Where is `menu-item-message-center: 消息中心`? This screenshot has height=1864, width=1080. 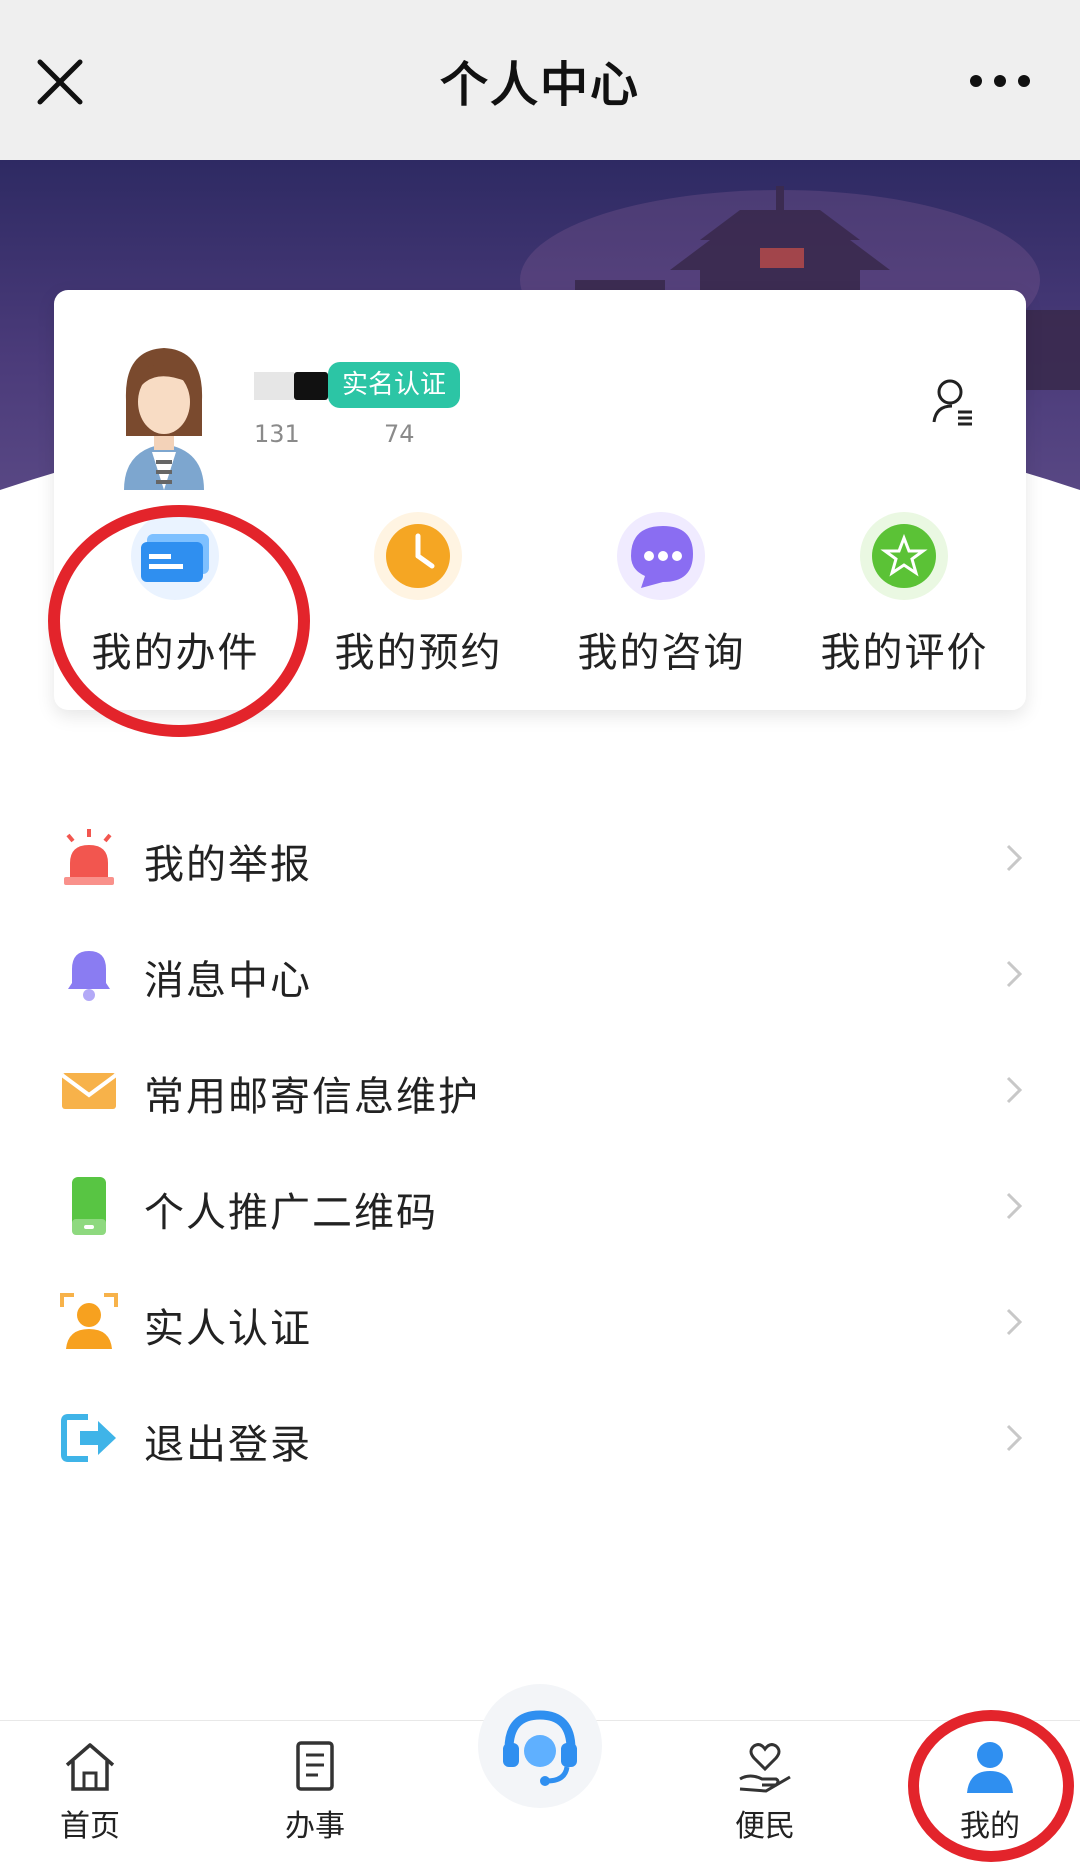 menu-item-message-center: 消息中心 is located at coordinates (540, 974).